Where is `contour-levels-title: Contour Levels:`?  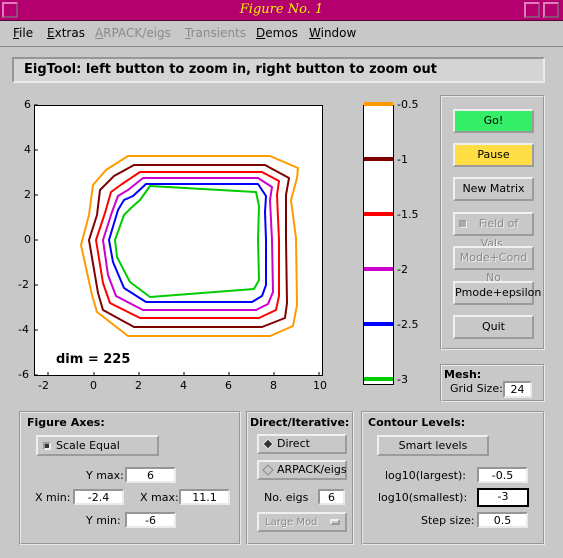 contour-levels-title: Contour Levels: is located at coordinates (417, 422).